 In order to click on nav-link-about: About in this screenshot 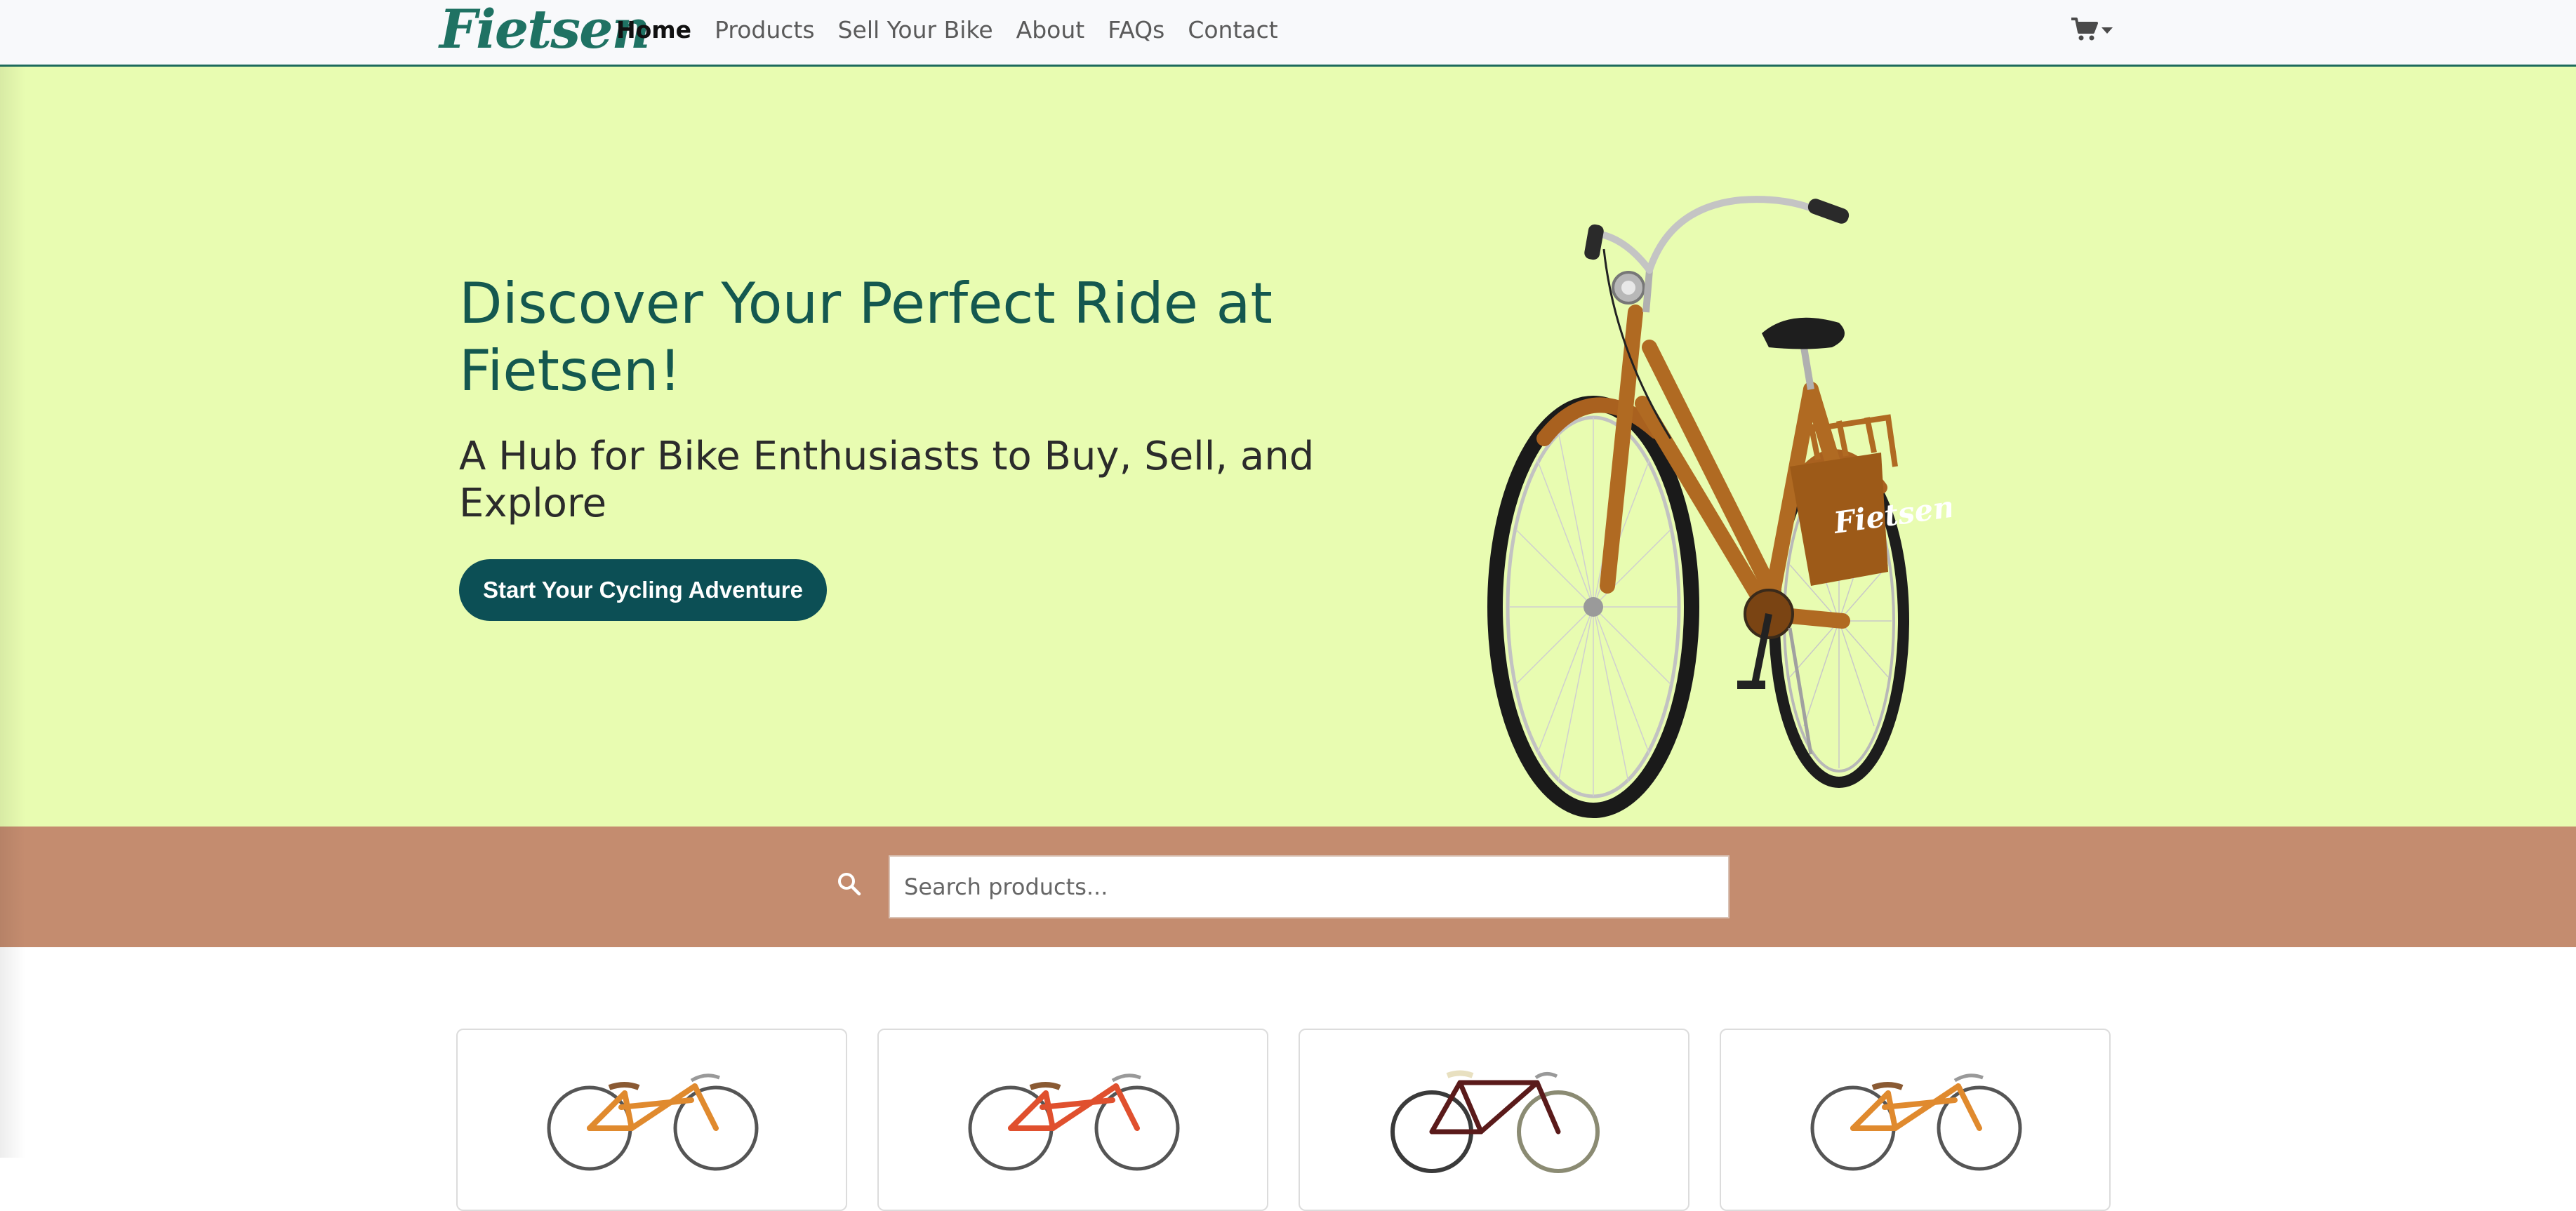, I will do `click(1050, 30)`.